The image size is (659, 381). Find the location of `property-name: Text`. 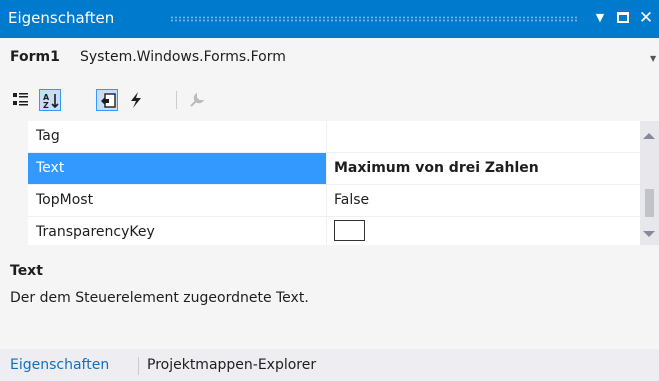

property-name: Text is located at coordinates (177, 168).